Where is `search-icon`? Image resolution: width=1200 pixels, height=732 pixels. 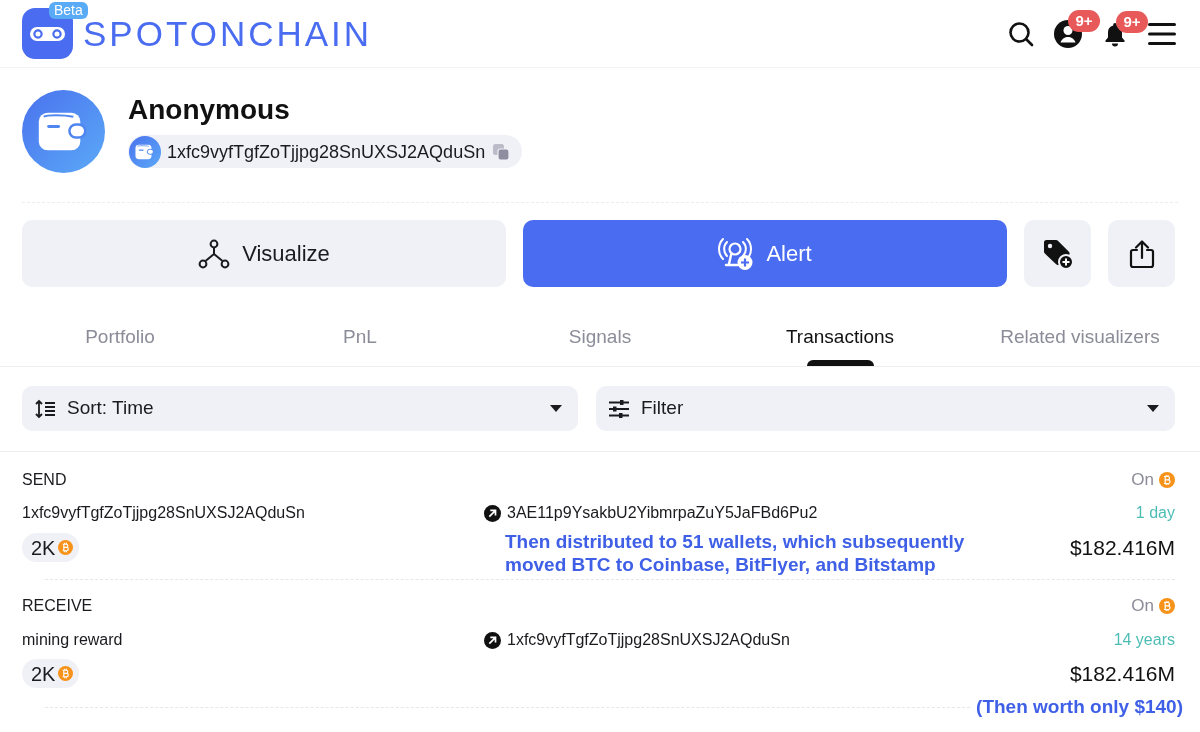 search-icon is located at coordinates (1021, 33).